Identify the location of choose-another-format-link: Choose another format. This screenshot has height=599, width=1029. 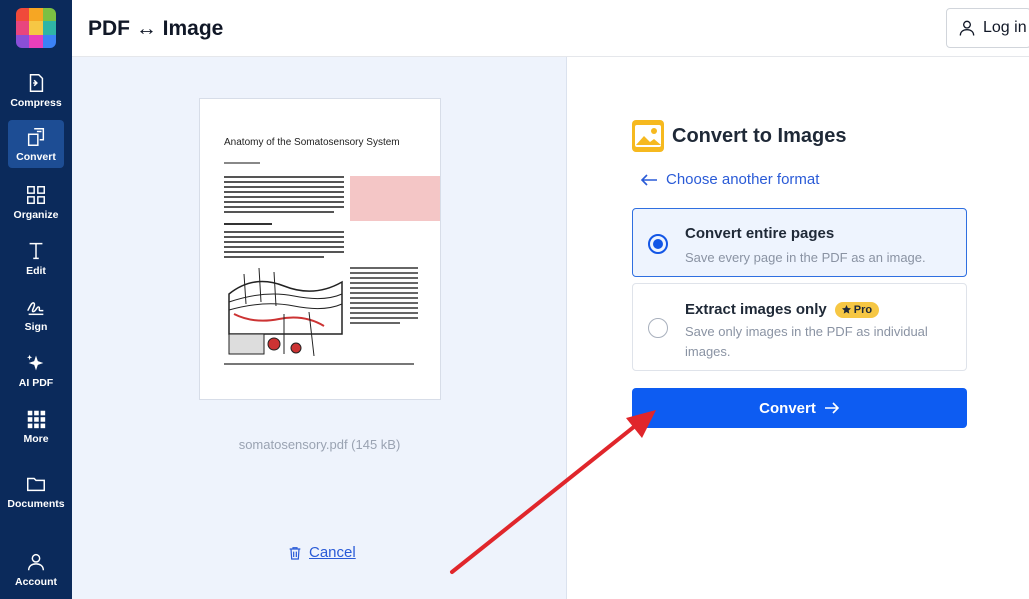
(729, 179).